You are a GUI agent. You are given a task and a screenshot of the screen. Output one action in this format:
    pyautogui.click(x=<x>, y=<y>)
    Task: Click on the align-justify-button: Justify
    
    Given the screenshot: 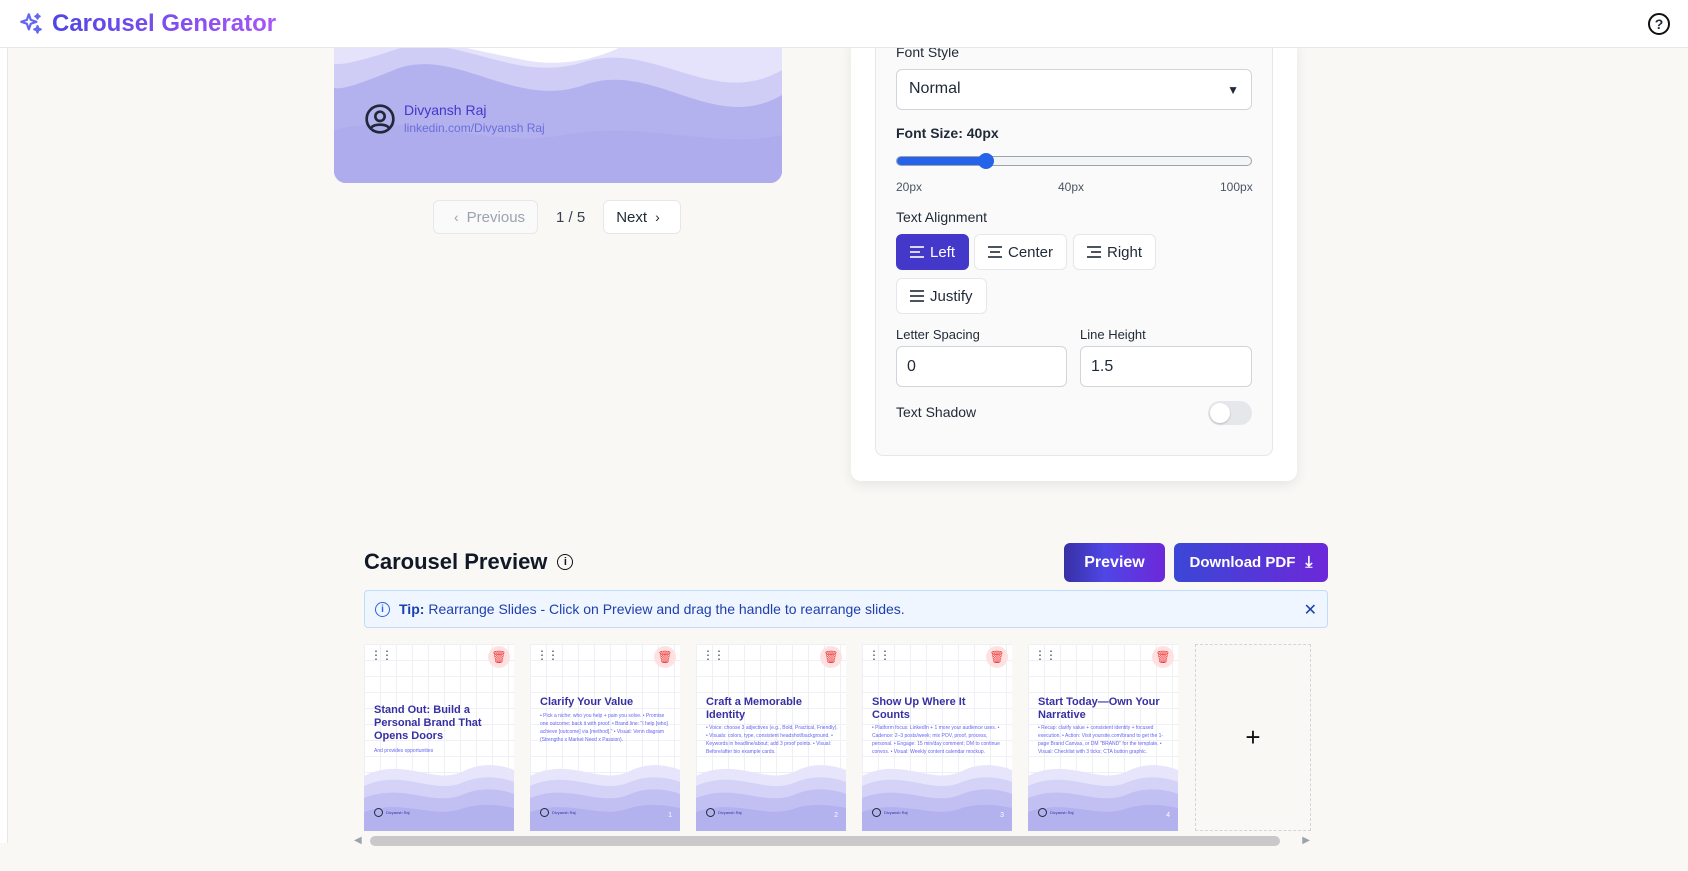 What is the action you would take?
    pyautogui.click(x=941, y=296)
    